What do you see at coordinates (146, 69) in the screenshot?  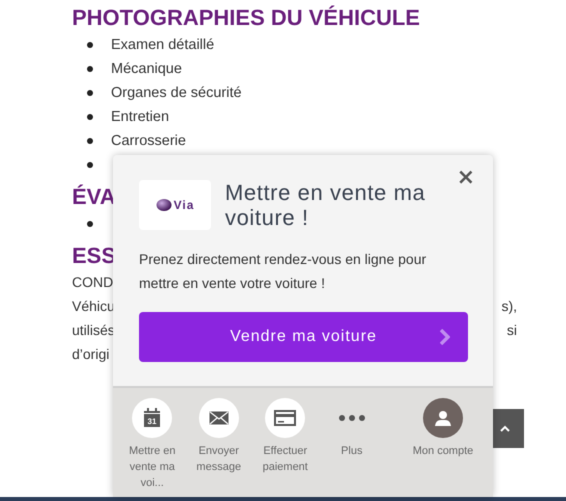 I see `list-item: Mécanique` at bounding box center [146, 69].